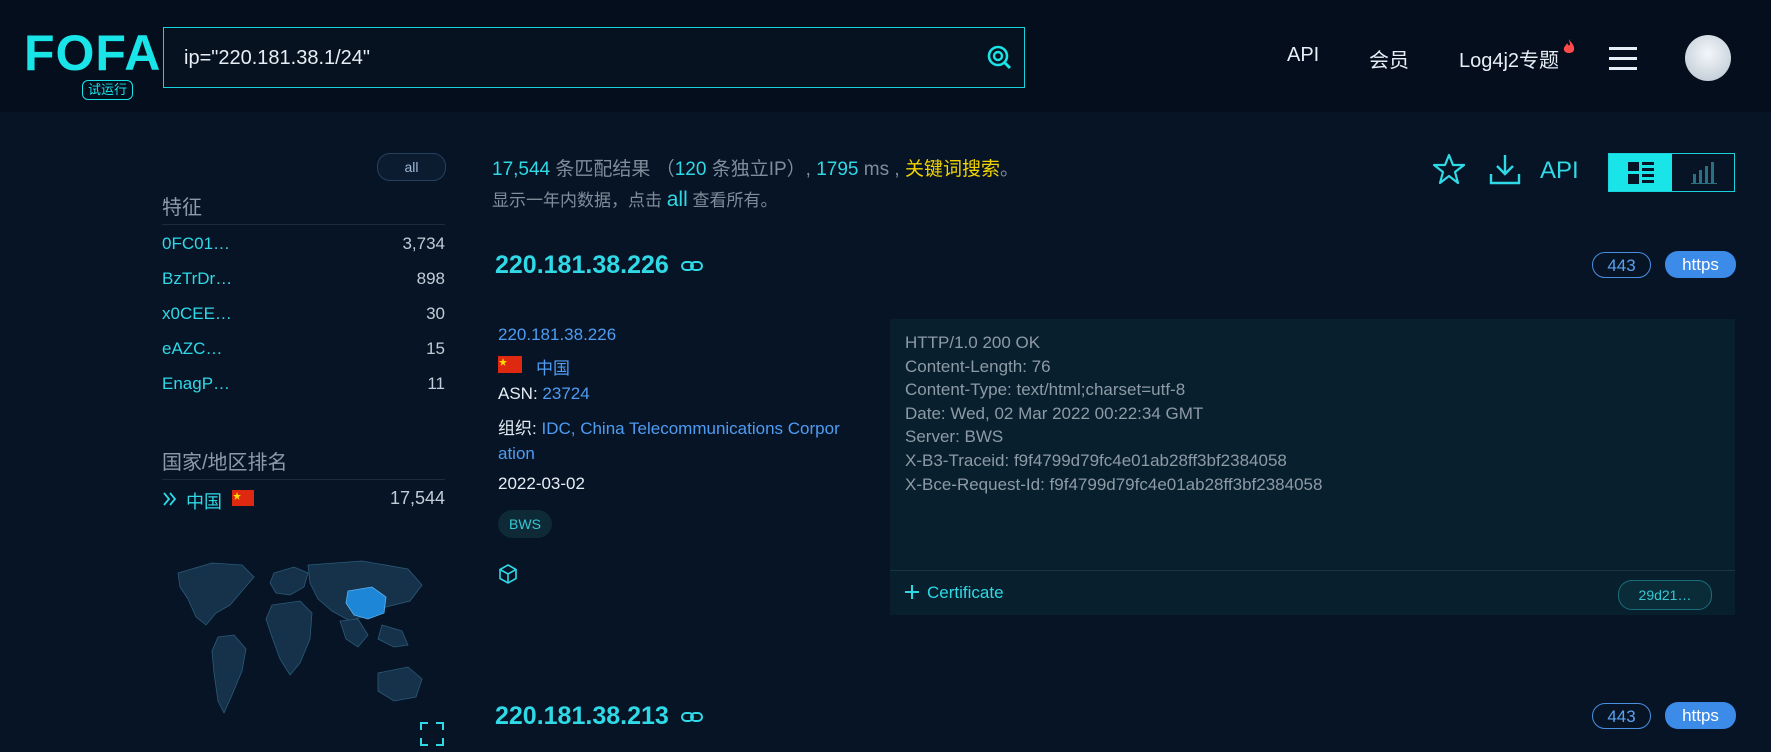 The height and width of the screenshot is (752, 1771). What do you see at coordinates (1569, 46) in the screenshot?
I see `fire-icon` at bounding box center [1569, 46].